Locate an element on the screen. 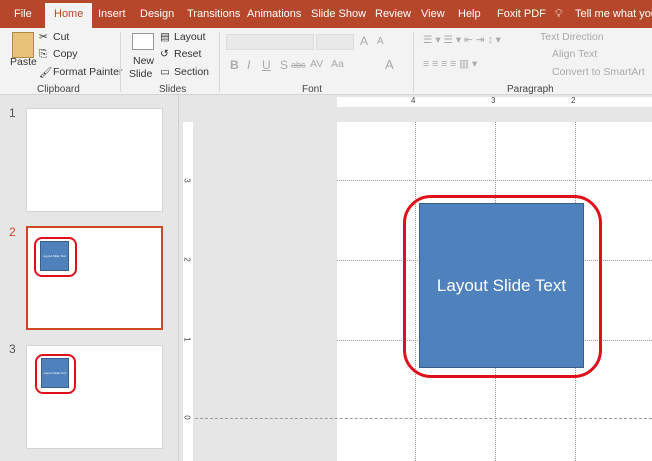  reset-icon: ↺ is located at coordinates (164, 54).